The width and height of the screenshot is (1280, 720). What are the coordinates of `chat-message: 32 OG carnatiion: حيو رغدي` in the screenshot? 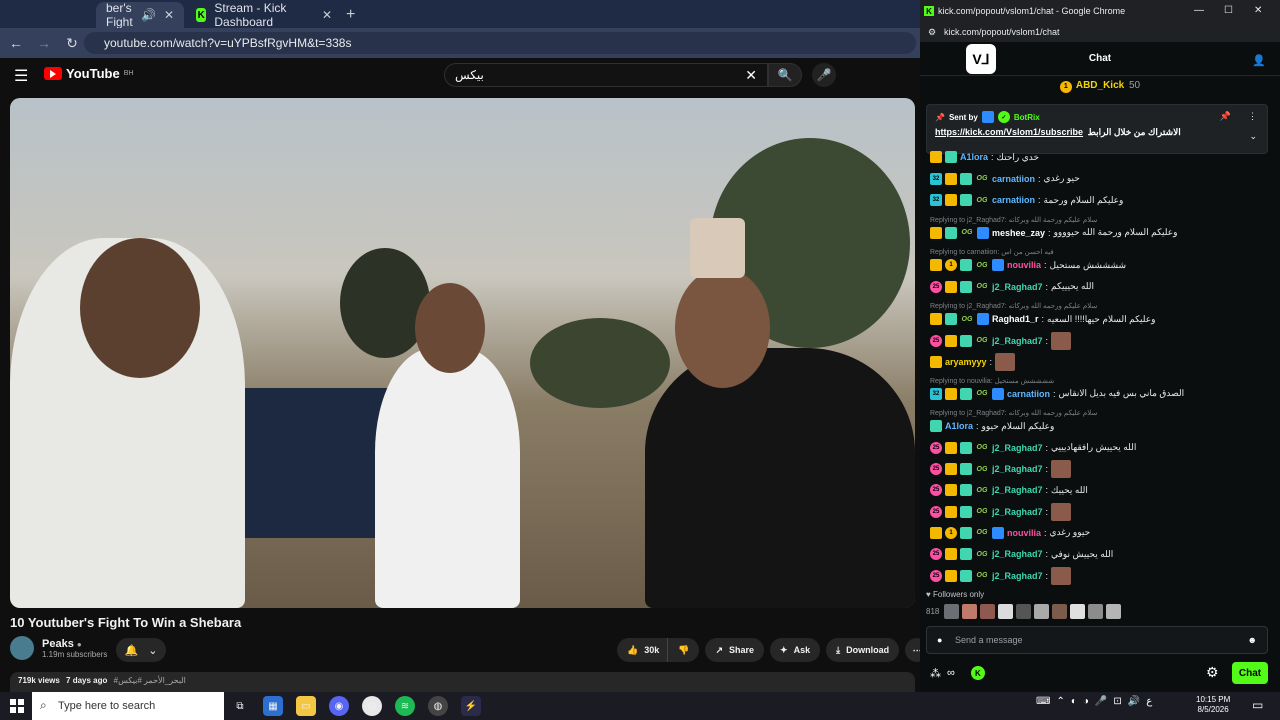 It's located at (1005, 179).